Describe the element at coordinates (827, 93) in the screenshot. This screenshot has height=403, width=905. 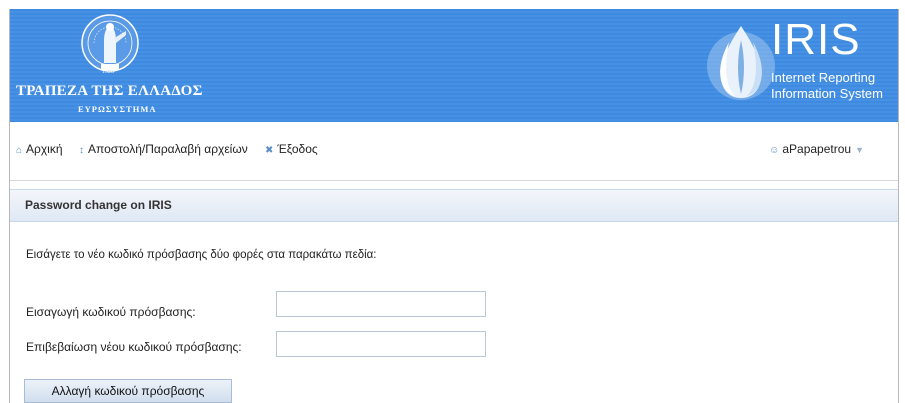
I see `iris-subtitle-line2: Information System` at that location.